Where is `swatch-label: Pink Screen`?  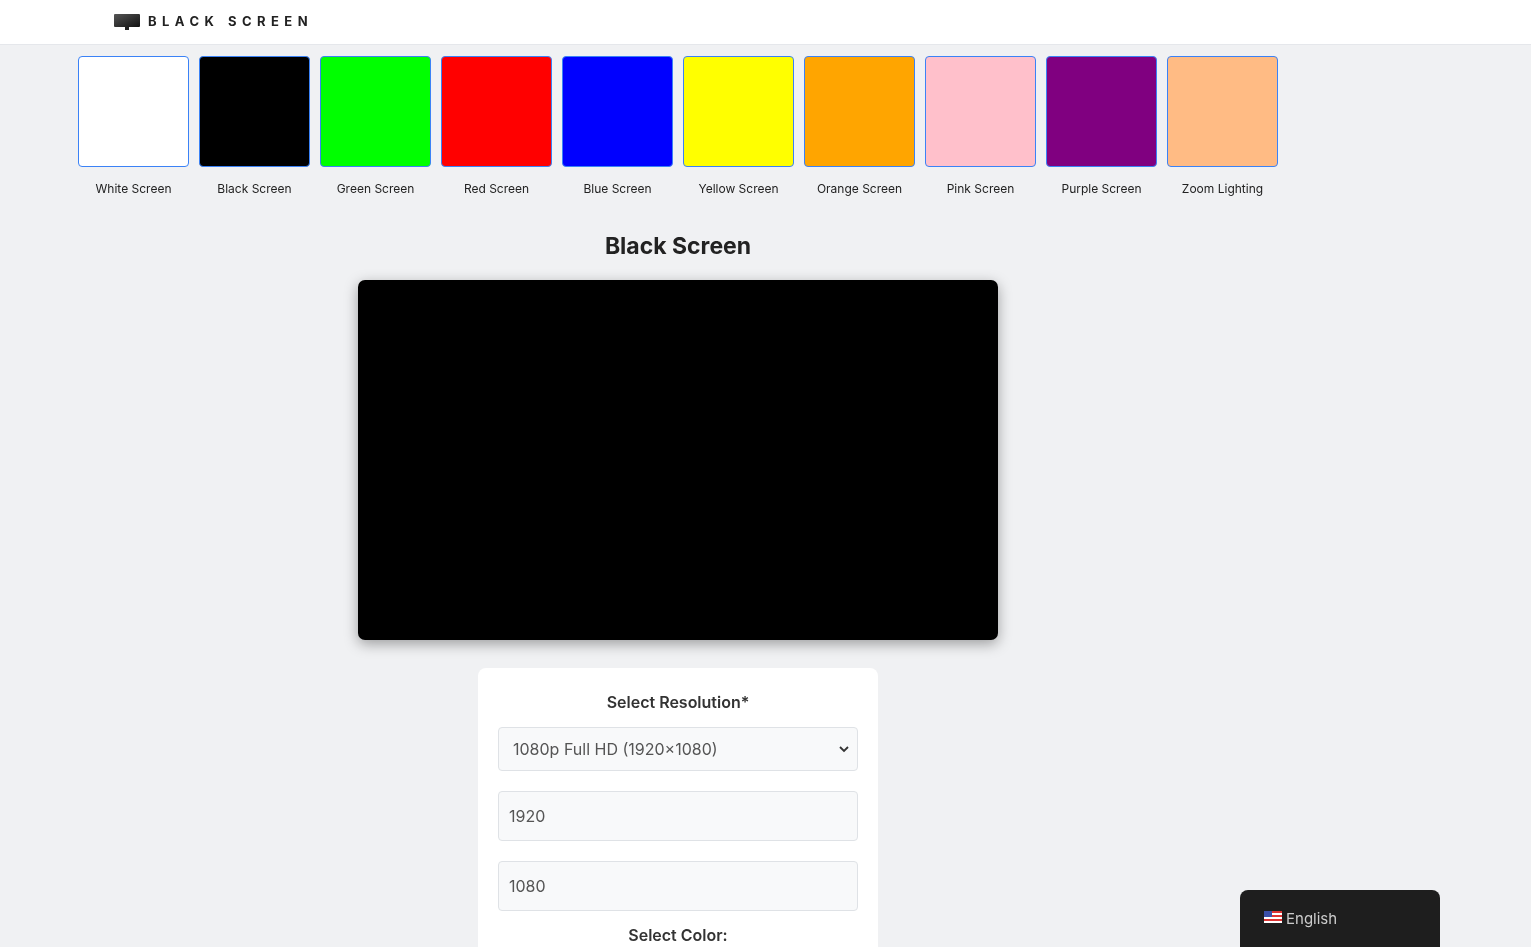
swatch-label: Pink Screen is located at coordinates (980, 189).